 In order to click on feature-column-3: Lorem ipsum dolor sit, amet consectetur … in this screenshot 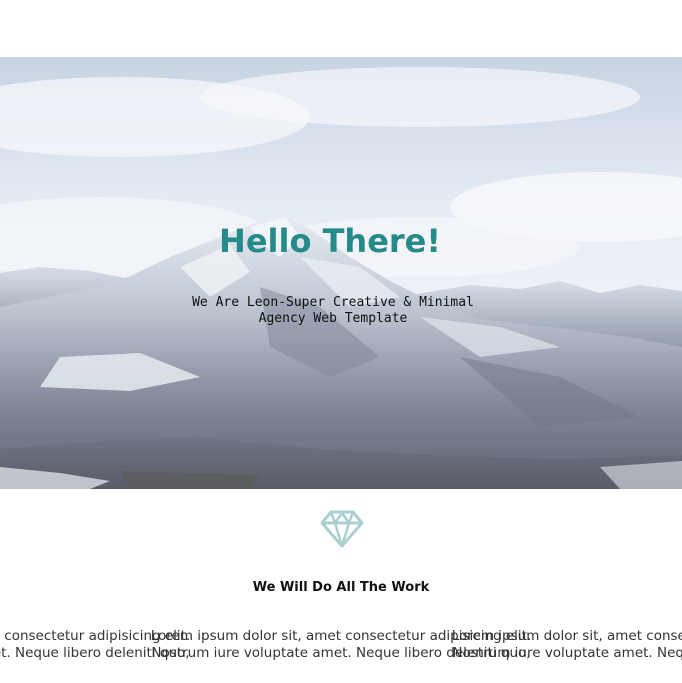, I will do `click(547, 645)`.